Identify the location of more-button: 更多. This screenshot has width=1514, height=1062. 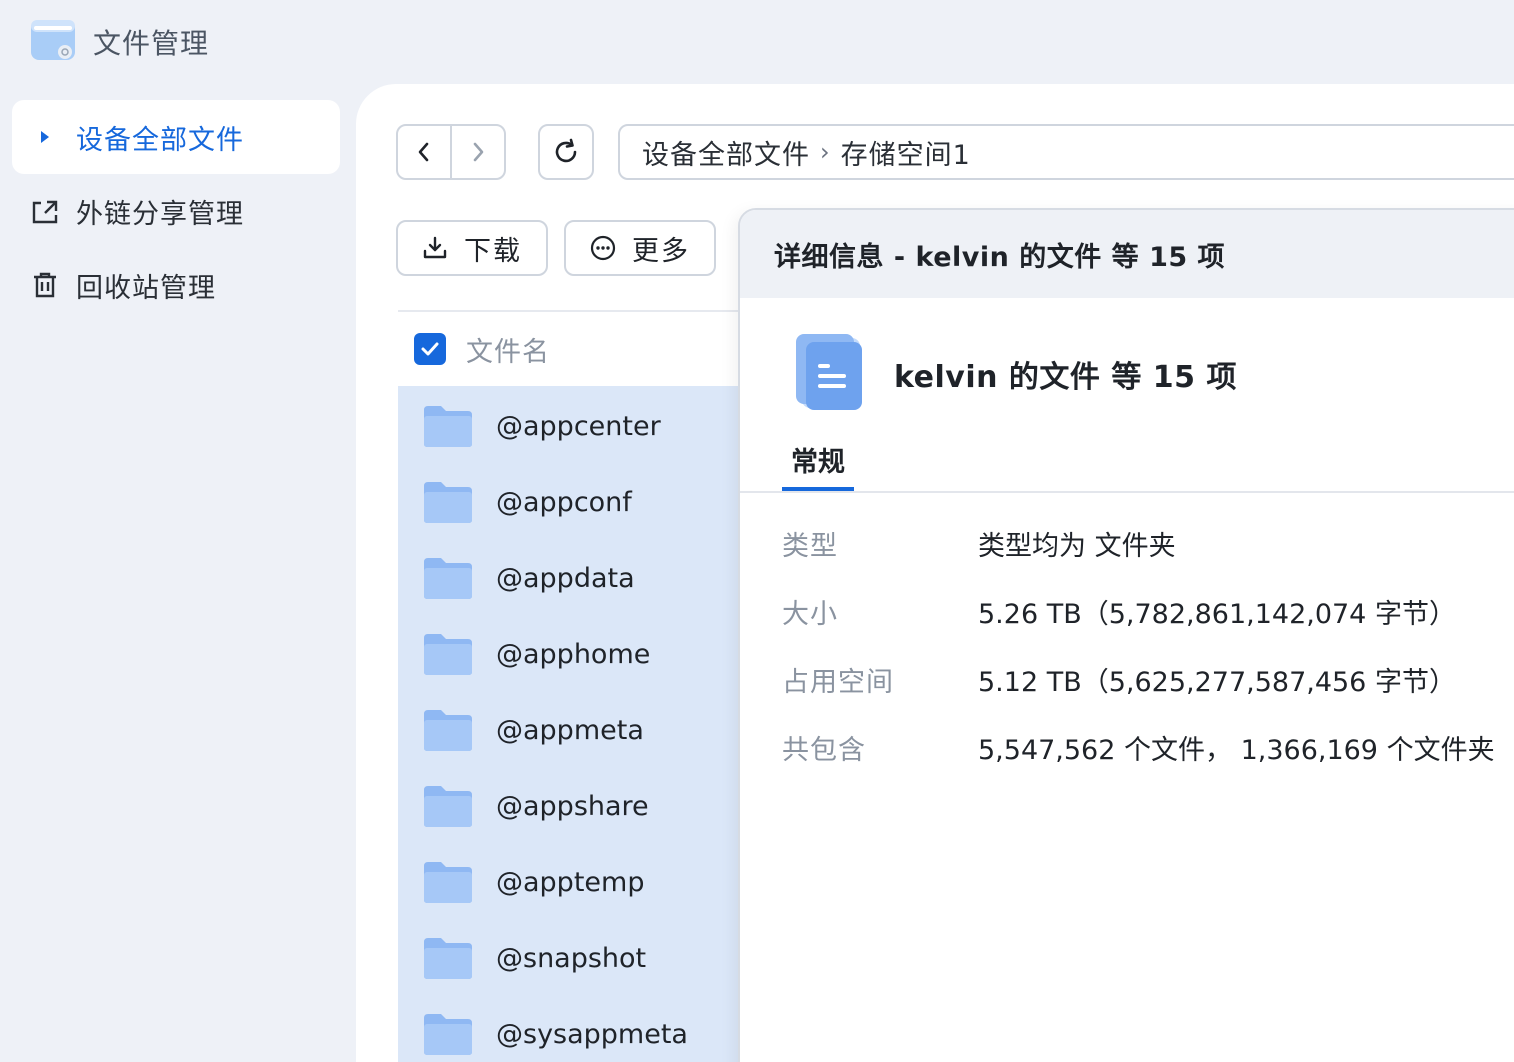
(640, 248).